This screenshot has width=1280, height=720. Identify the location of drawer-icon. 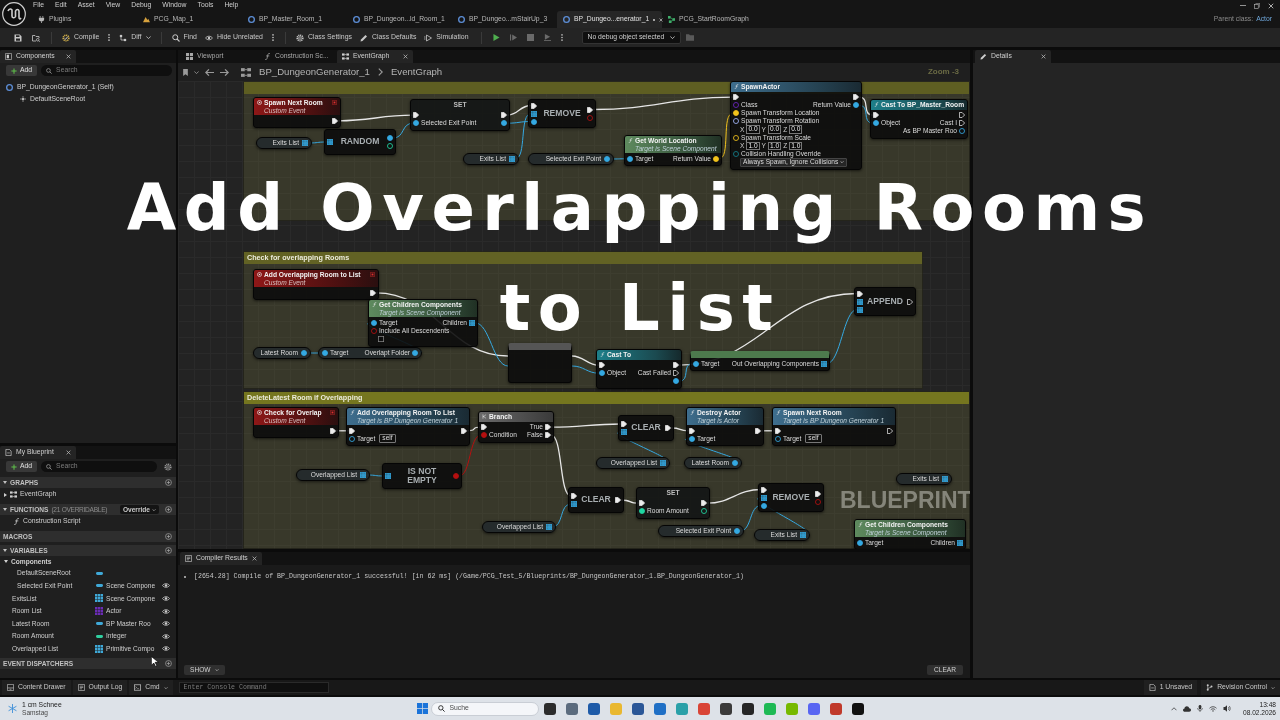
(10, 687).